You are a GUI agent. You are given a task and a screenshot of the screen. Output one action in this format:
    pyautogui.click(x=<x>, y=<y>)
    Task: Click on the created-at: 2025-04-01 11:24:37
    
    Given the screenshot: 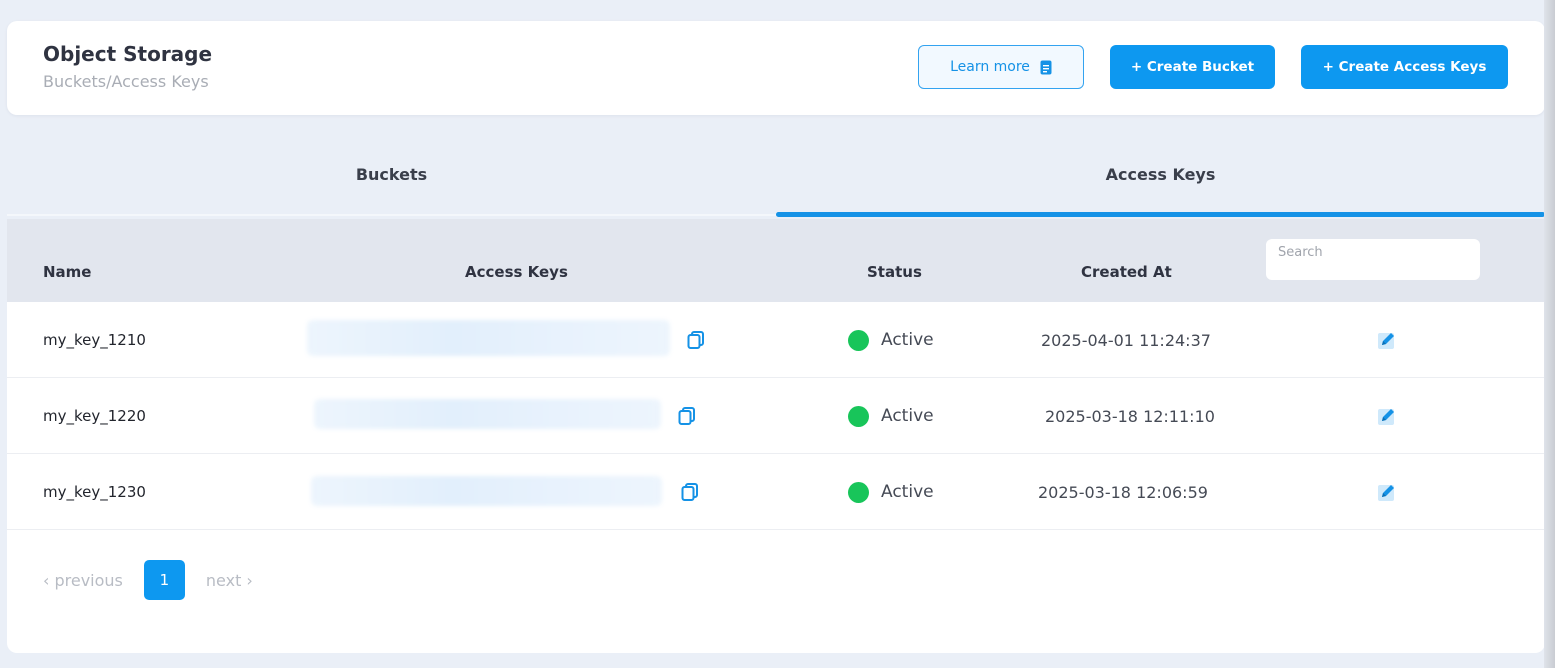 What is the action you would take?
    pyautogui.click(x=1126, y=340)
    